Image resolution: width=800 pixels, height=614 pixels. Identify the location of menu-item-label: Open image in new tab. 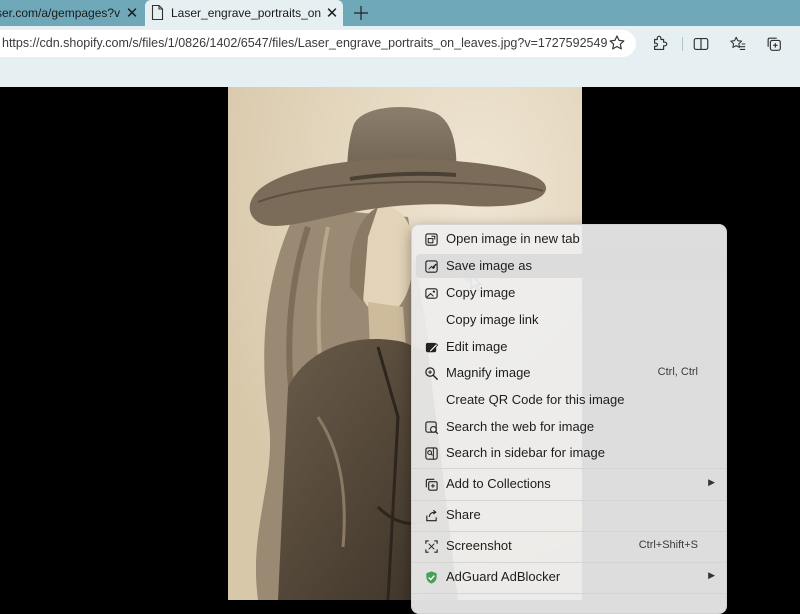
(513, 238).